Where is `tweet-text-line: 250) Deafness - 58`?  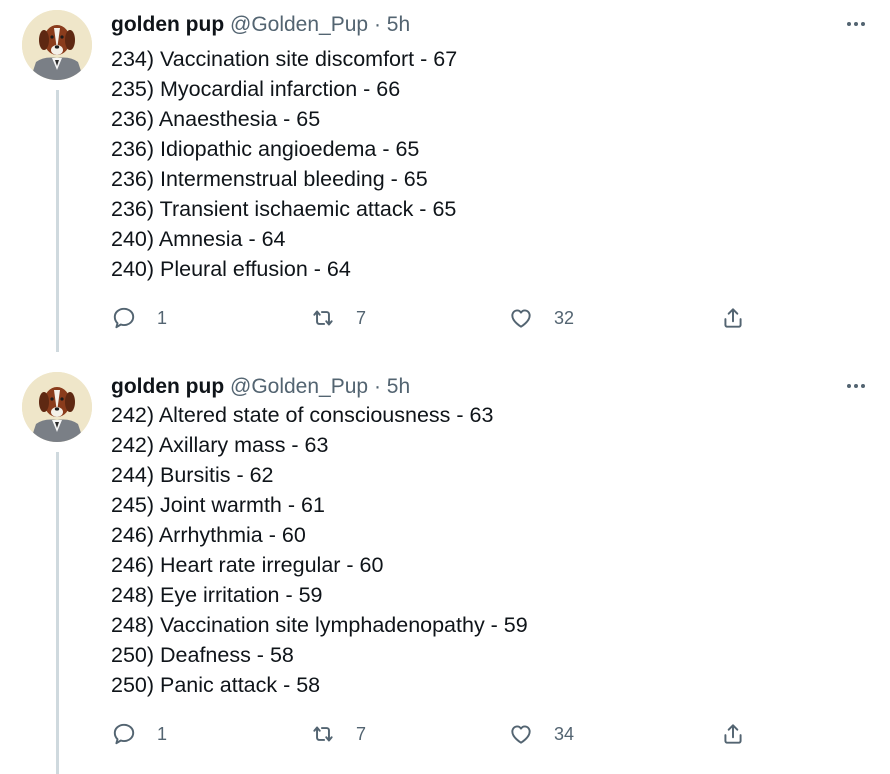
tweet-text-line: 250) Deafness - 58 is located at coordinates (202, 655).